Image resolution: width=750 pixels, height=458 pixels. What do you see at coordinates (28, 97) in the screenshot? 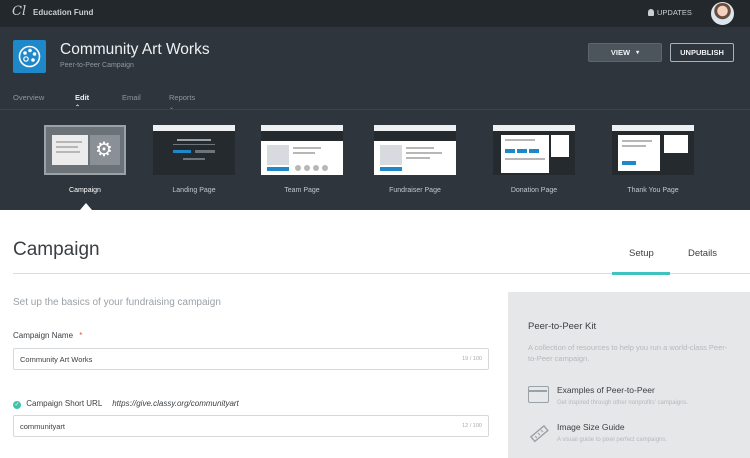
I see `nav-overview: Overview` at bounding box center [28, 97].